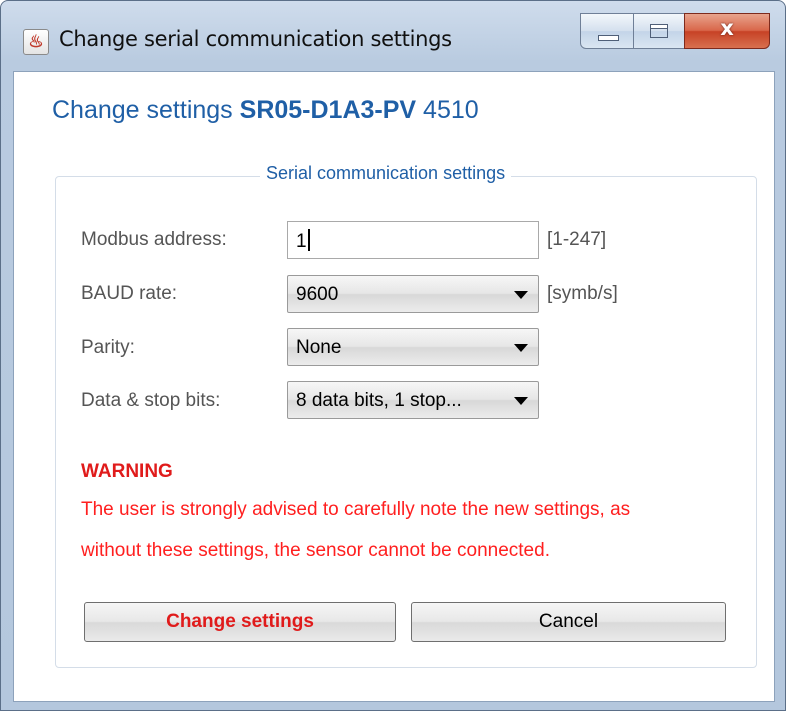  I want to click on close-button: x, so click(727, 31).